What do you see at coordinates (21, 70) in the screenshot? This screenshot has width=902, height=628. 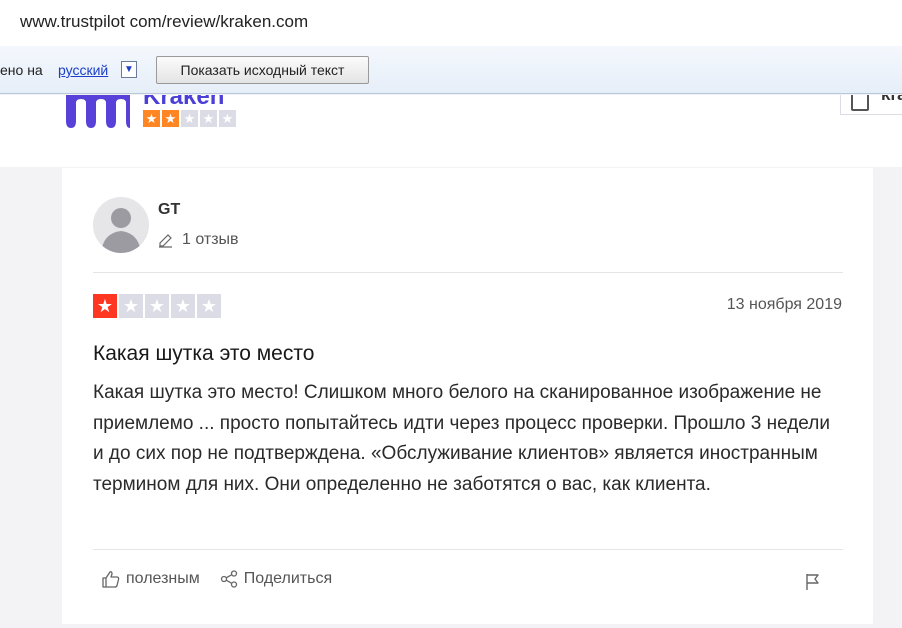 I see `translate-prefix-text: ено на` at bounding box center [21, 70].